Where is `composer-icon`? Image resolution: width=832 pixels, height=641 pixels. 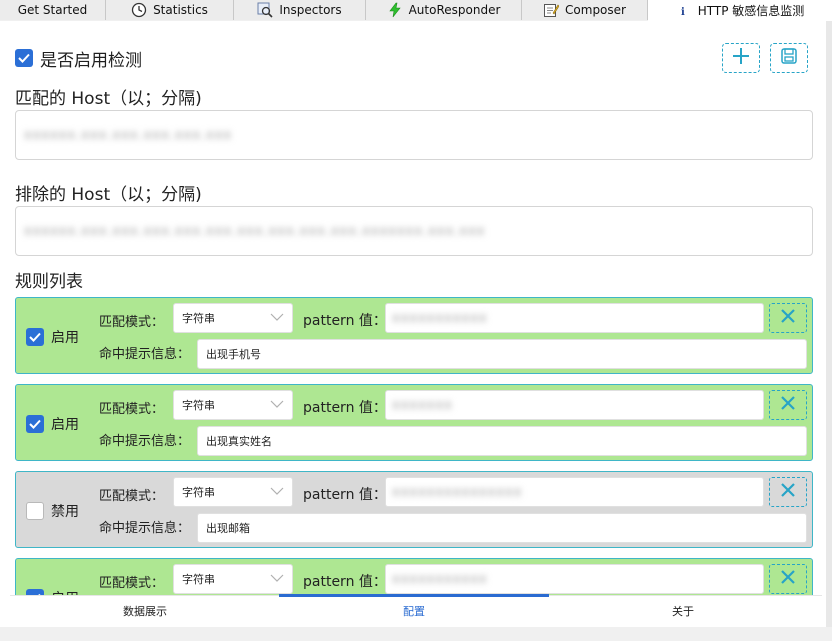
composer-icon is located at coordinates (551, 10).